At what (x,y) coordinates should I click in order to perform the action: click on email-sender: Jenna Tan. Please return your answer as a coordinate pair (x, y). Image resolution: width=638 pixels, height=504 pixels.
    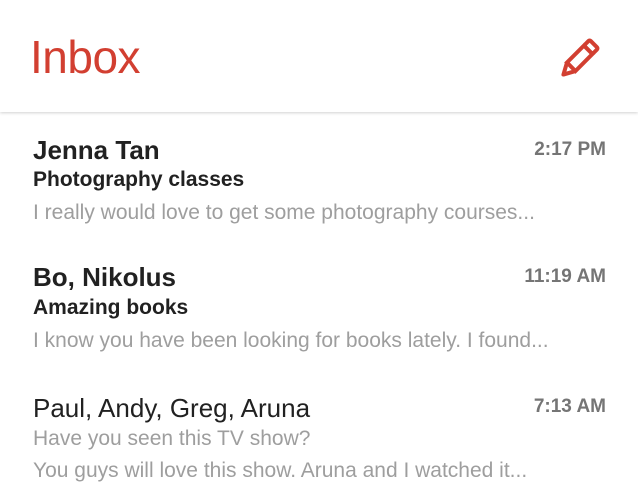
    Looking at the image, I should click on (96, 150).